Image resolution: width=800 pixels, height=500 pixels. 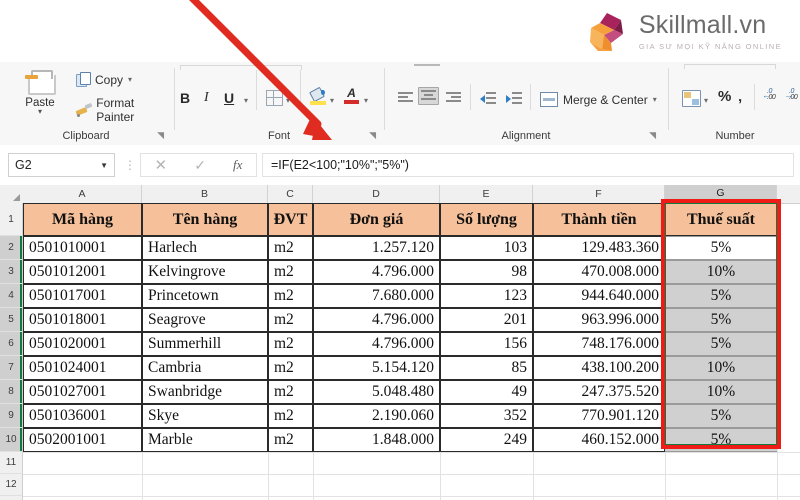 I want to click on cell-g5: 5%, so click(x=721, y=320).